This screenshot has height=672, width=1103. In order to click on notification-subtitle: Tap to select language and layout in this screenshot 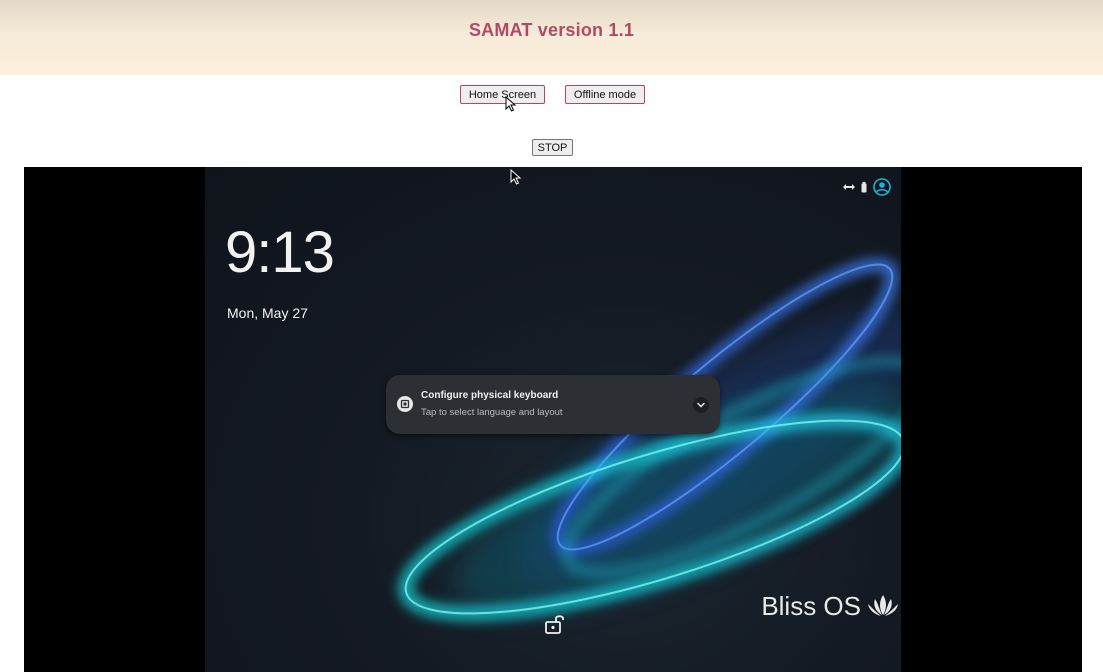, I will do `click(492, 412)`.